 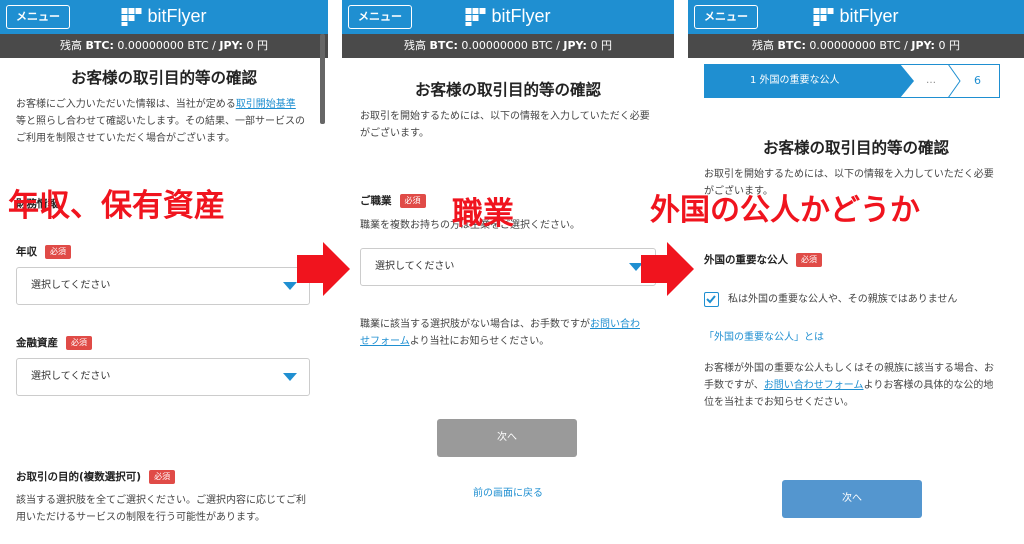 What do you see at coordinates (977, 80) in the screenshot?
I see `step-last: 6` at bounding box center [977, 80].